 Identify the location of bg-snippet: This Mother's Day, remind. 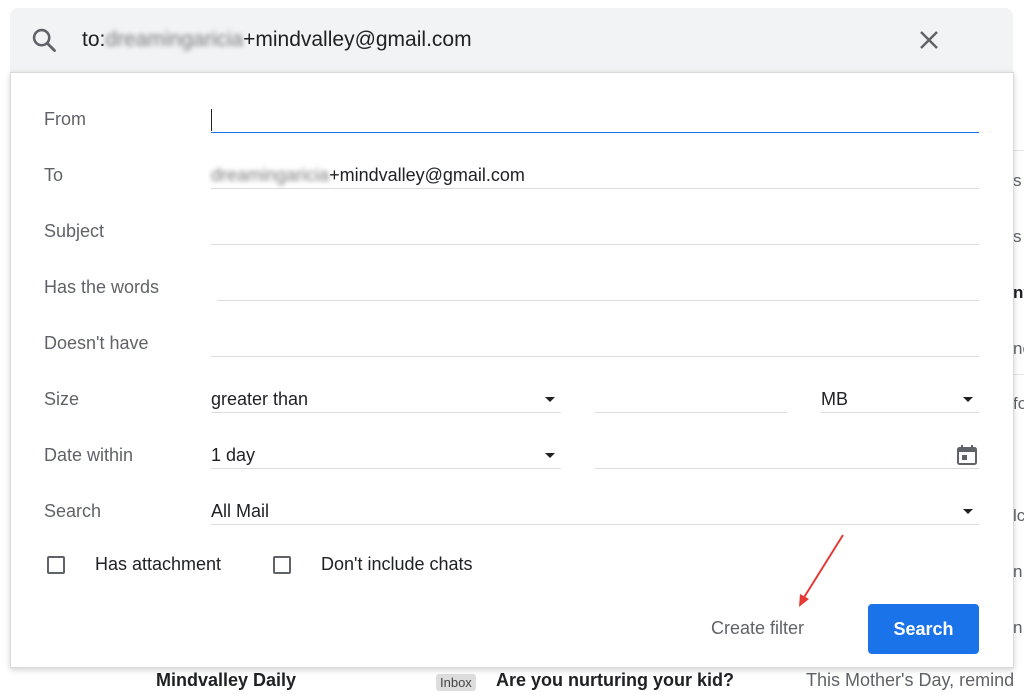
(910, 680).